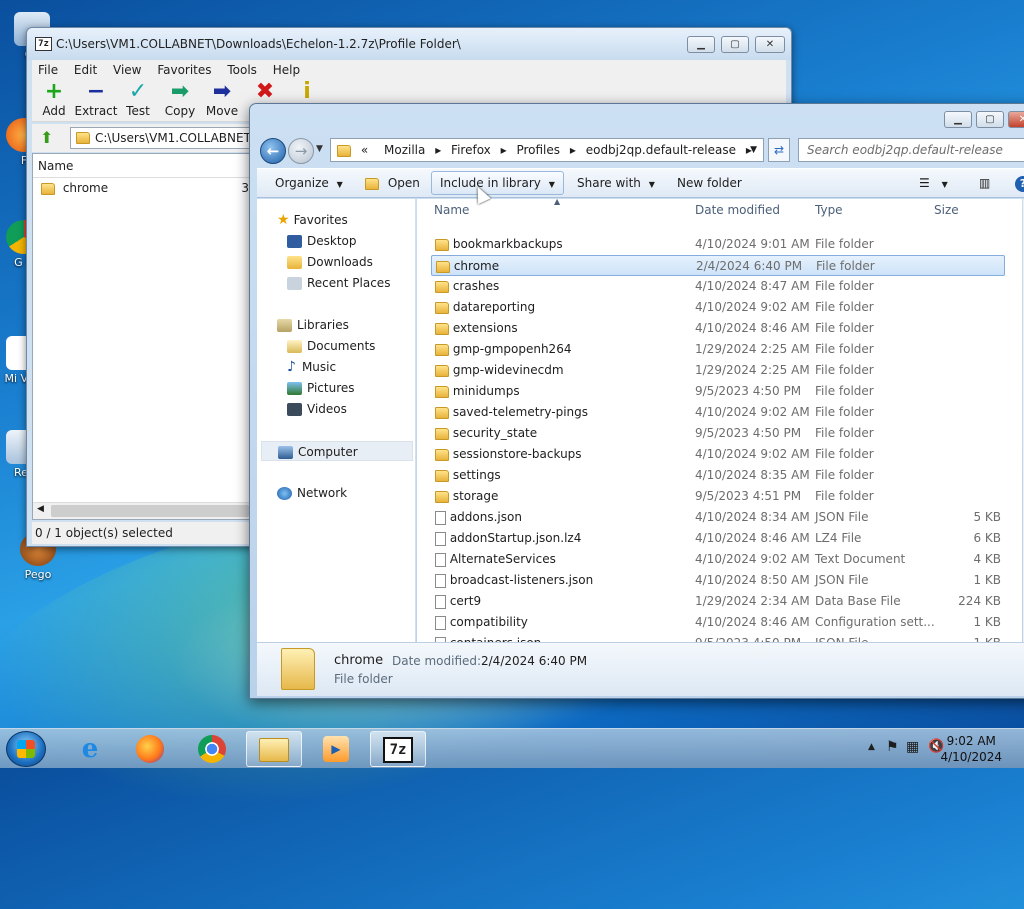 The width and height of the screenshot is (1024, 909). I want to click on explorer-titlebar, so click(637, 117).